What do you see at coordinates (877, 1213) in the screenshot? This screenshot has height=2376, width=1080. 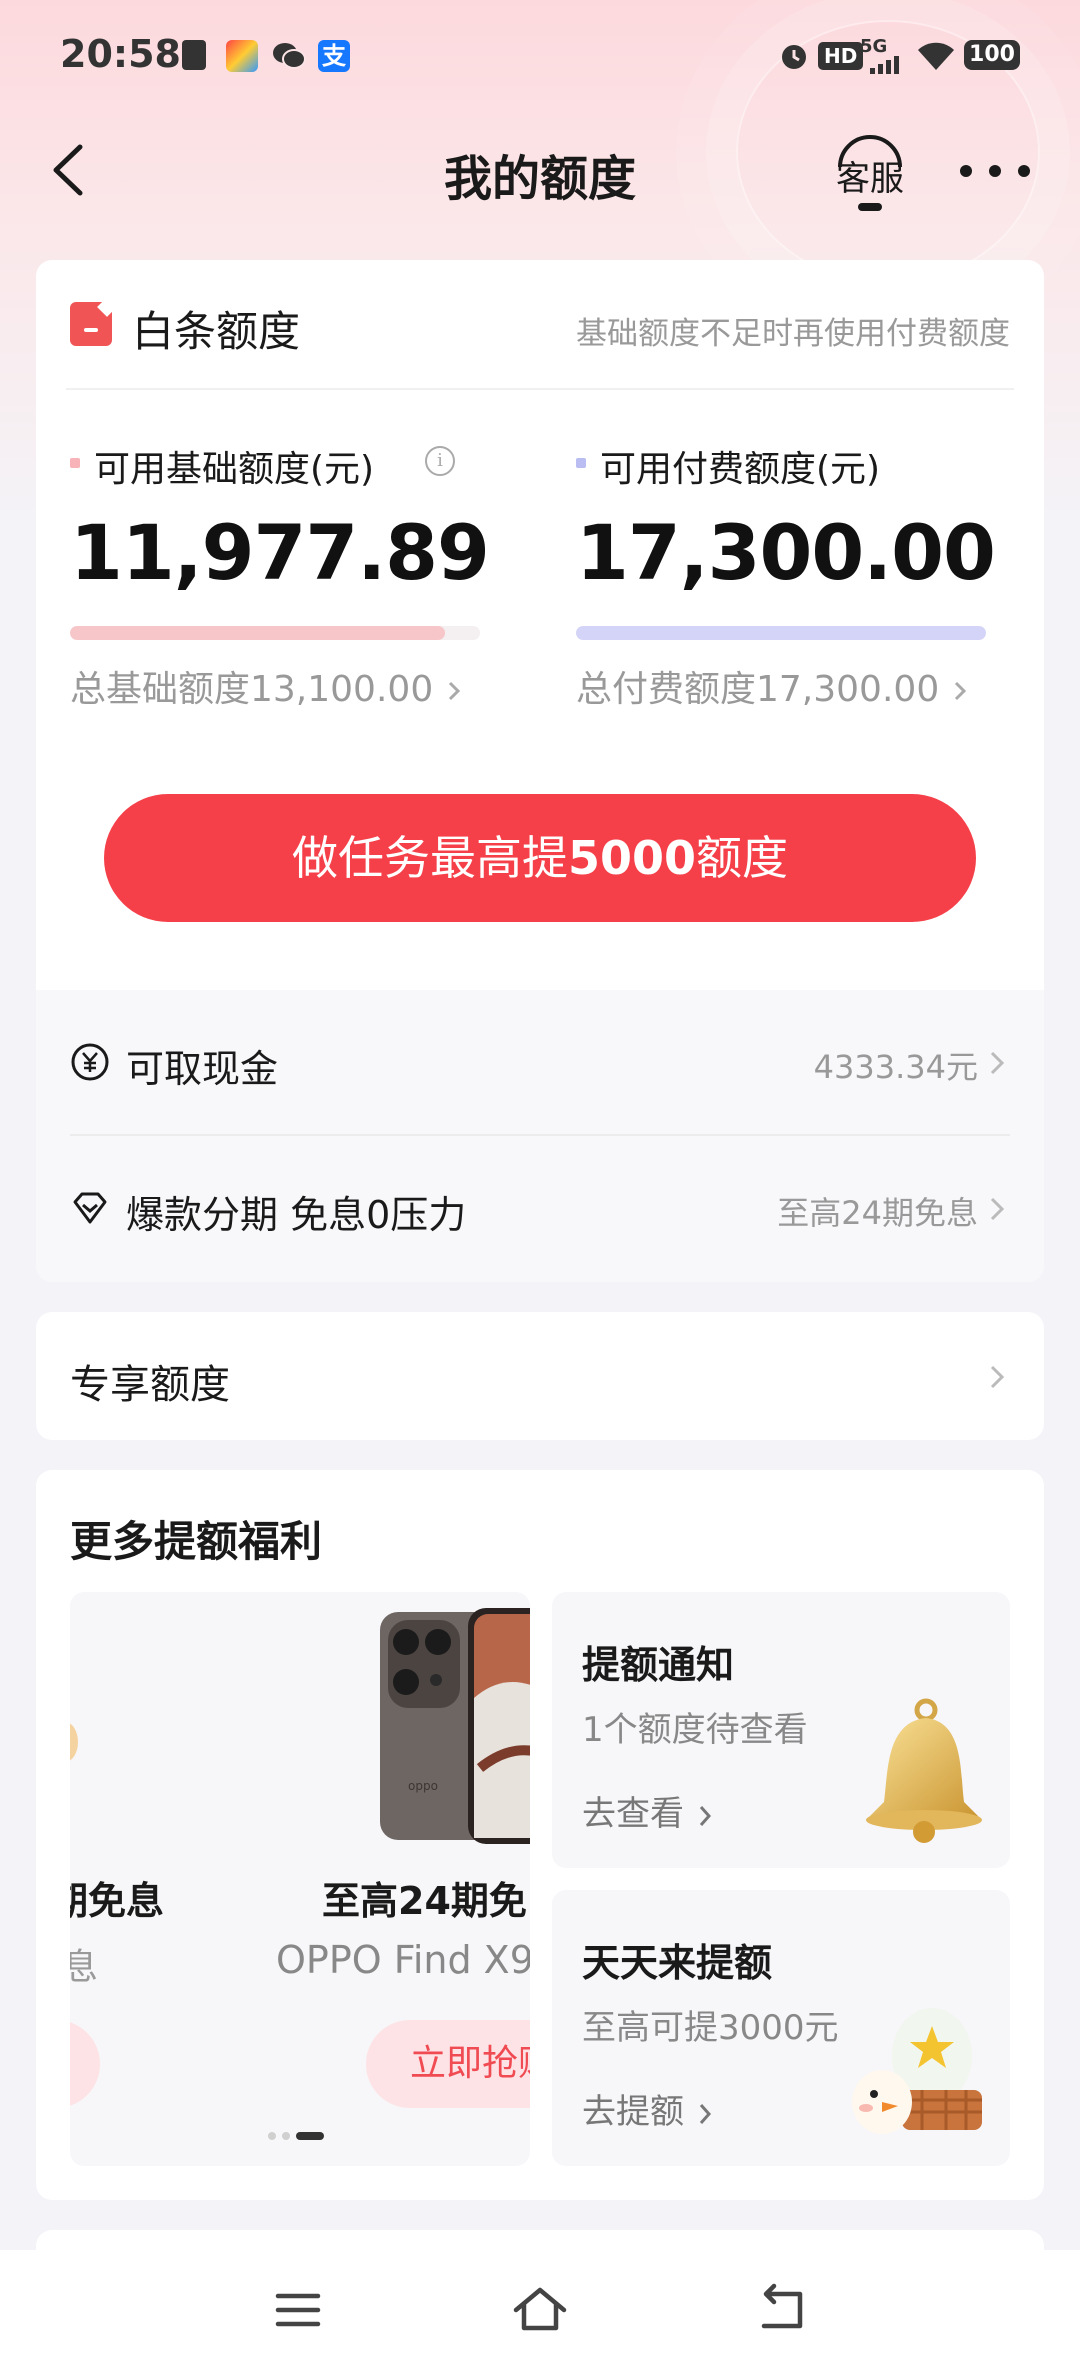 I see `installment-value: 至高24期免息` at bounding box center [877, 1213].